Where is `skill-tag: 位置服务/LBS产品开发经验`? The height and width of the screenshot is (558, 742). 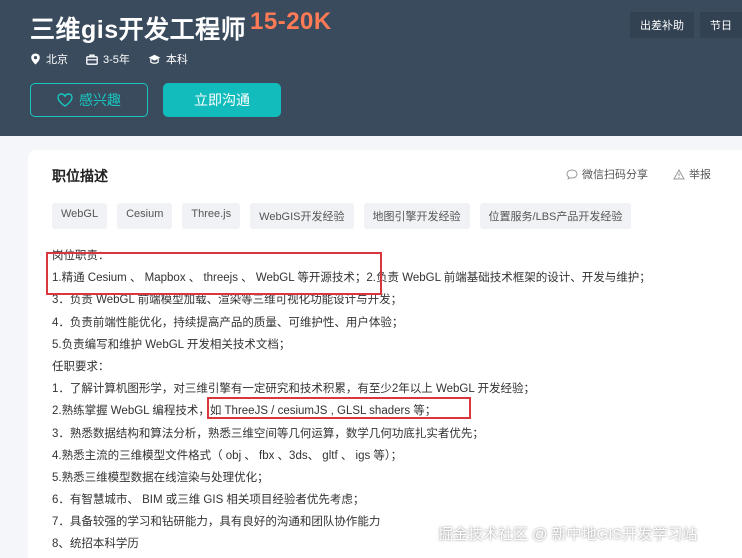 skill-tag: 位置服务/LBS产品开发经验 is located at coordinates (555, 216).